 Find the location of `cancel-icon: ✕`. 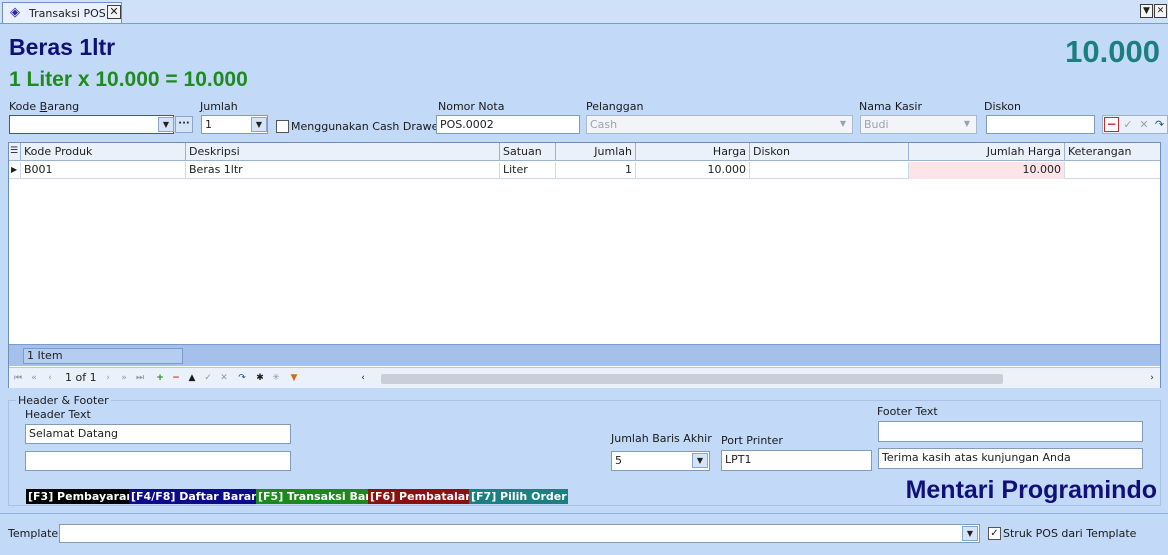

cancel-icon: ✕ is located at coordinates (1144, 124).